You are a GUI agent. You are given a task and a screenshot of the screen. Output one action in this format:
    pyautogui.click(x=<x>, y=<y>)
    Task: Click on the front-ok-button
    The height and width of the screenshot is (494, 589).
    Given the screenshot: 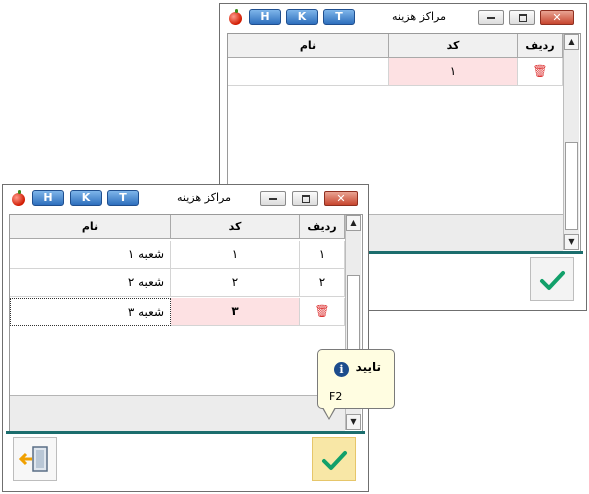 What is the action you would take?
    pyautogui.click(x=334, y=459)
    